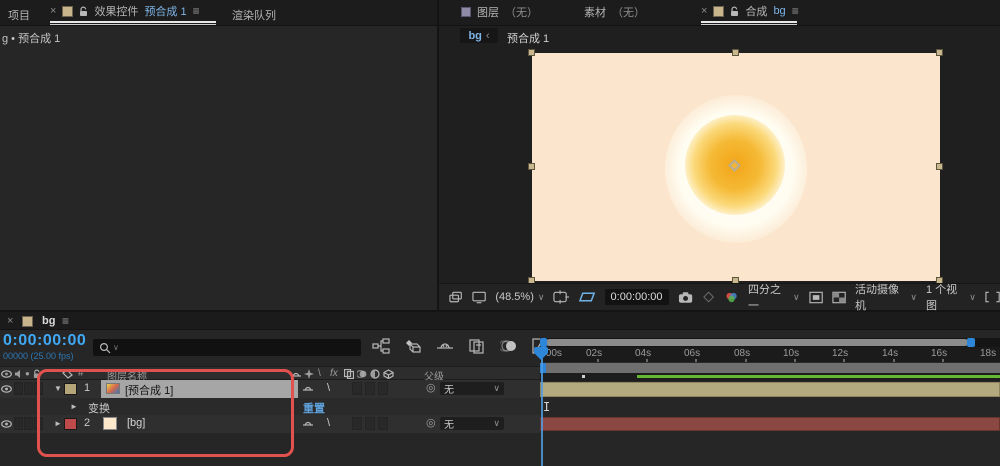  What do you see at coordinates (757, 342) in the screenshot?
I see `navigator-bar` at bounding box center [757, 342].